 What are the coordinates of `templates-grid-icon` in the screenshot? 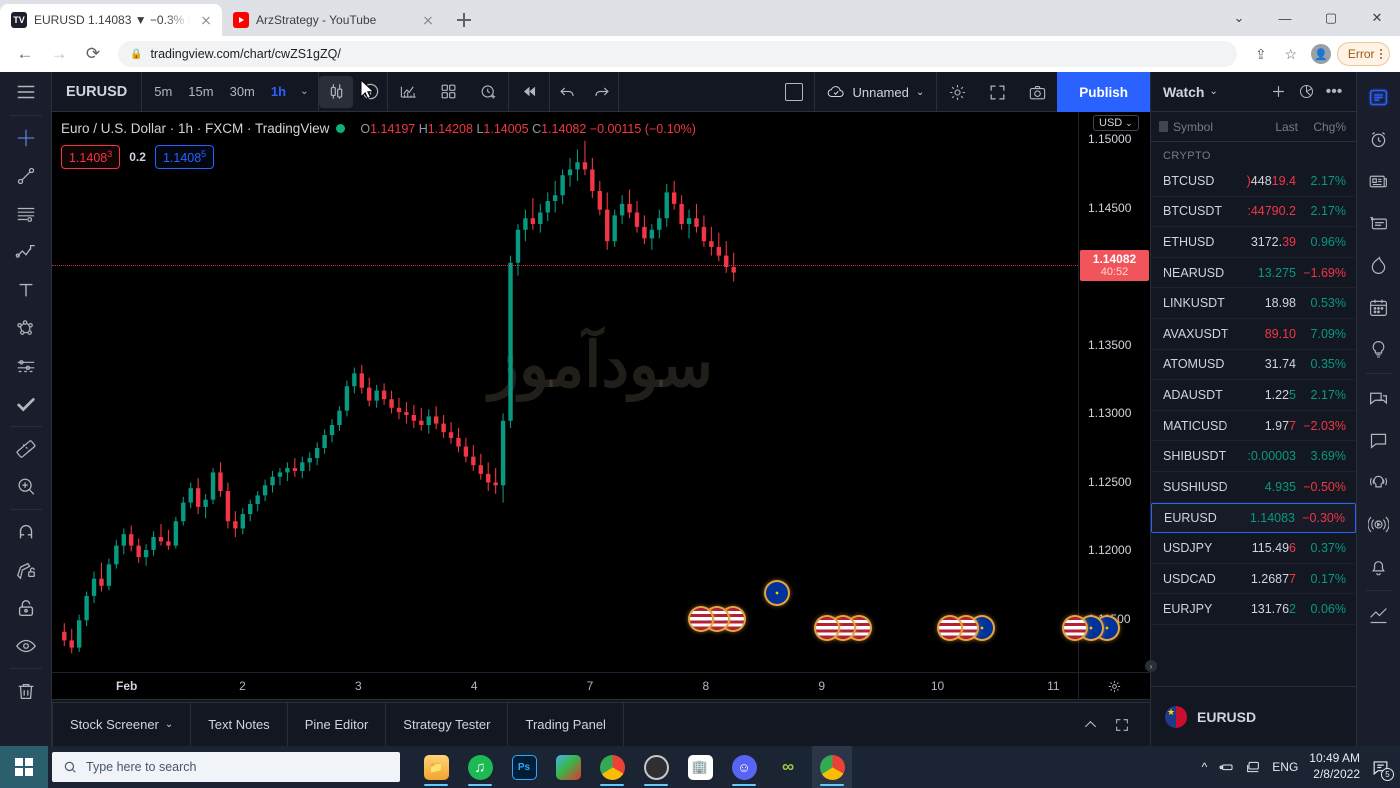 It's located at (448, 92).